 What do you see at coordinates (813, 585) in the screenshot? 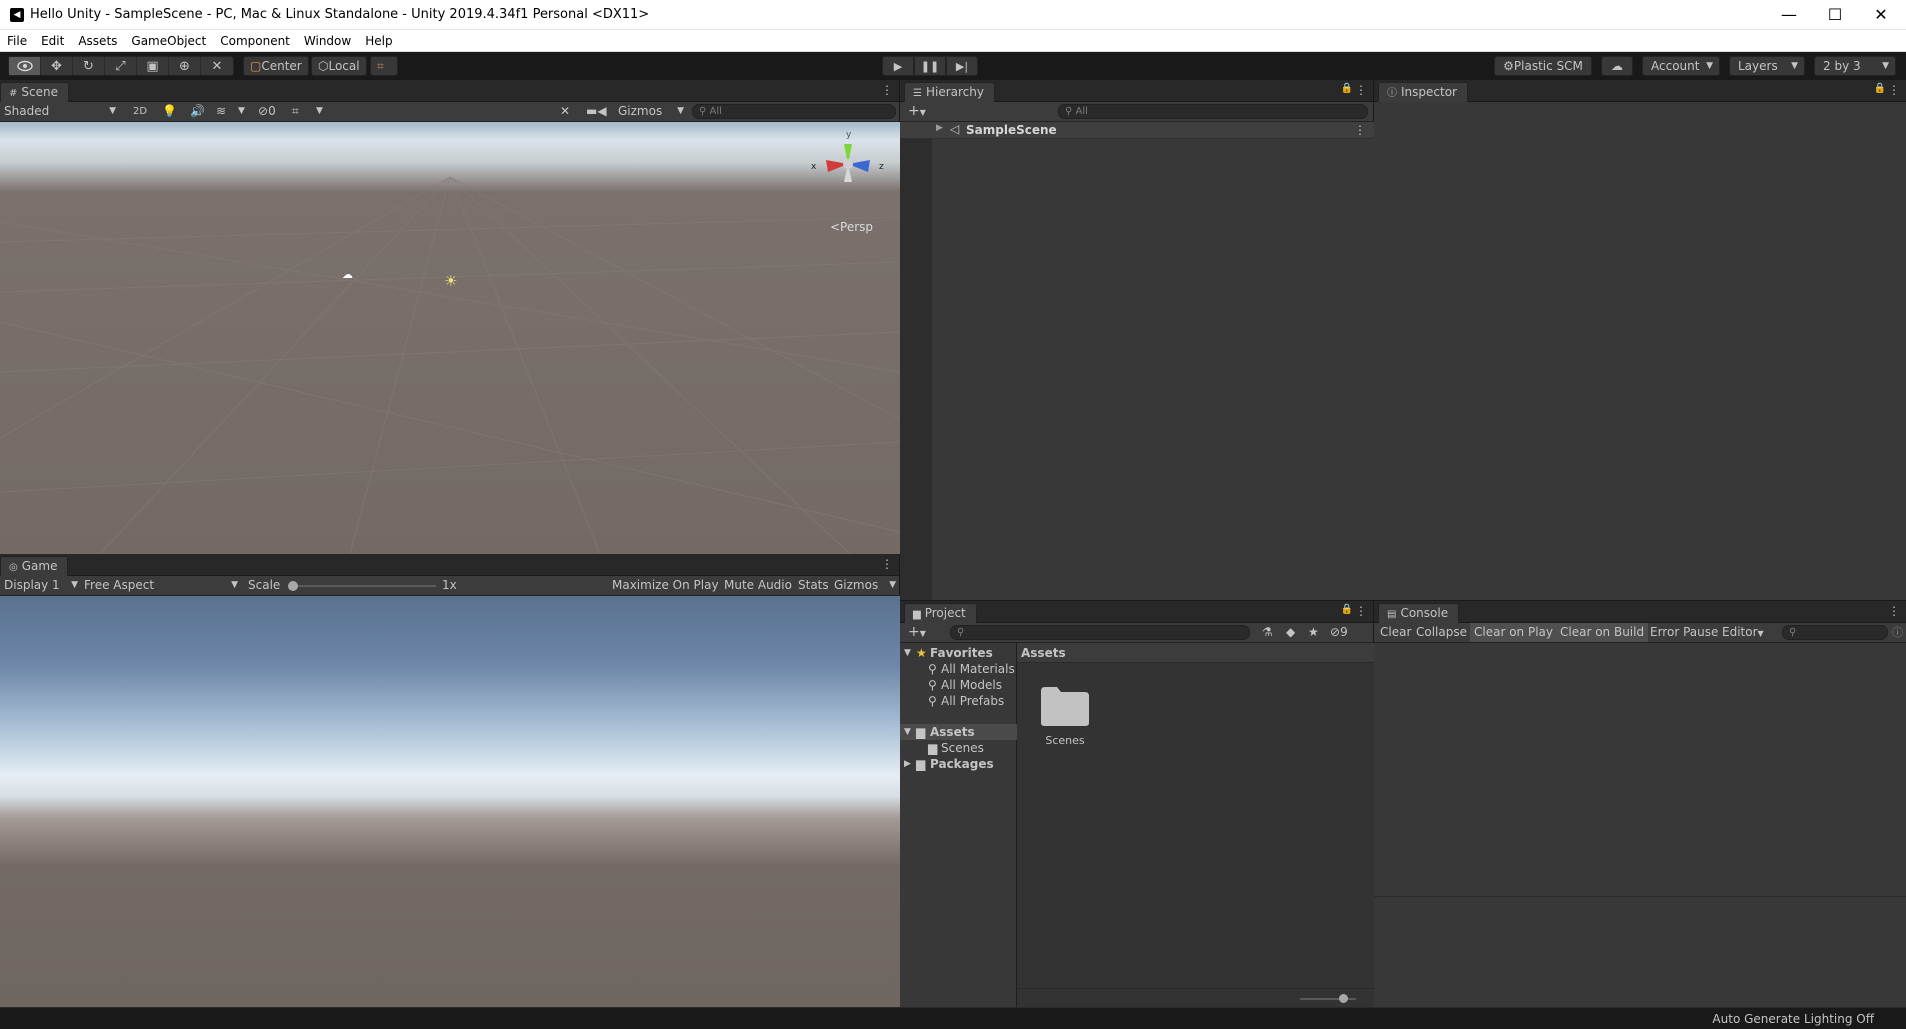
I see `stats-toggle: Stats` at bounding box center [813, 585].